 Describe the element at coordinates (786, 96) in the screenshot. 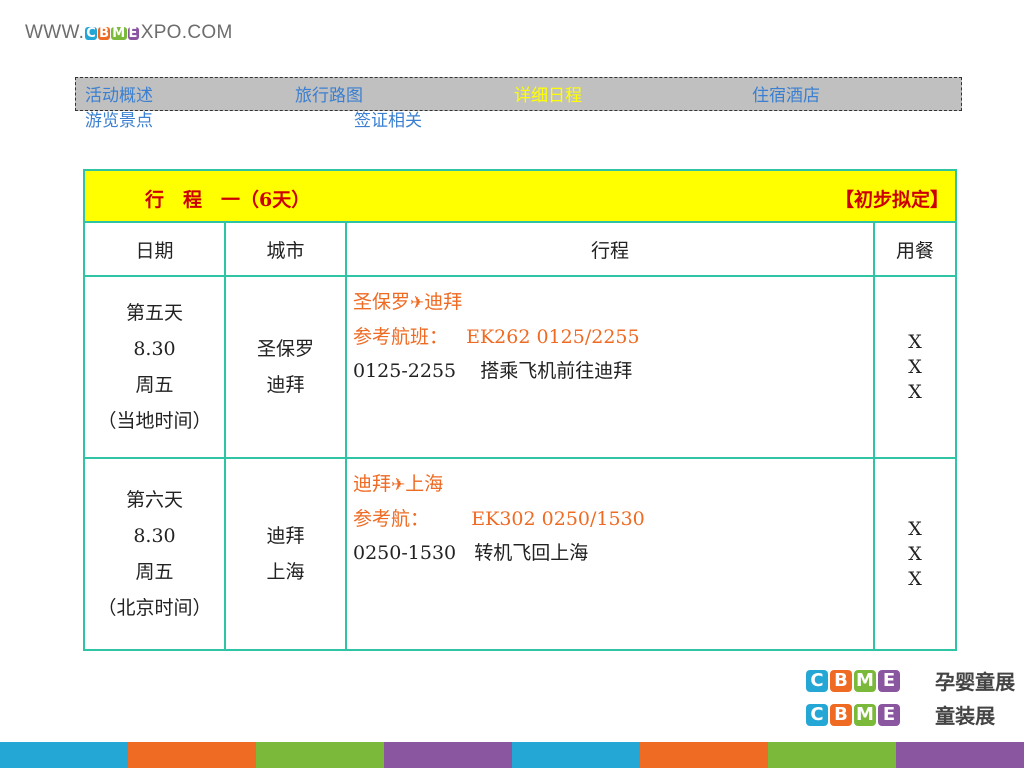

I see `nav-link-hotel: 住宿酒店` at that location.